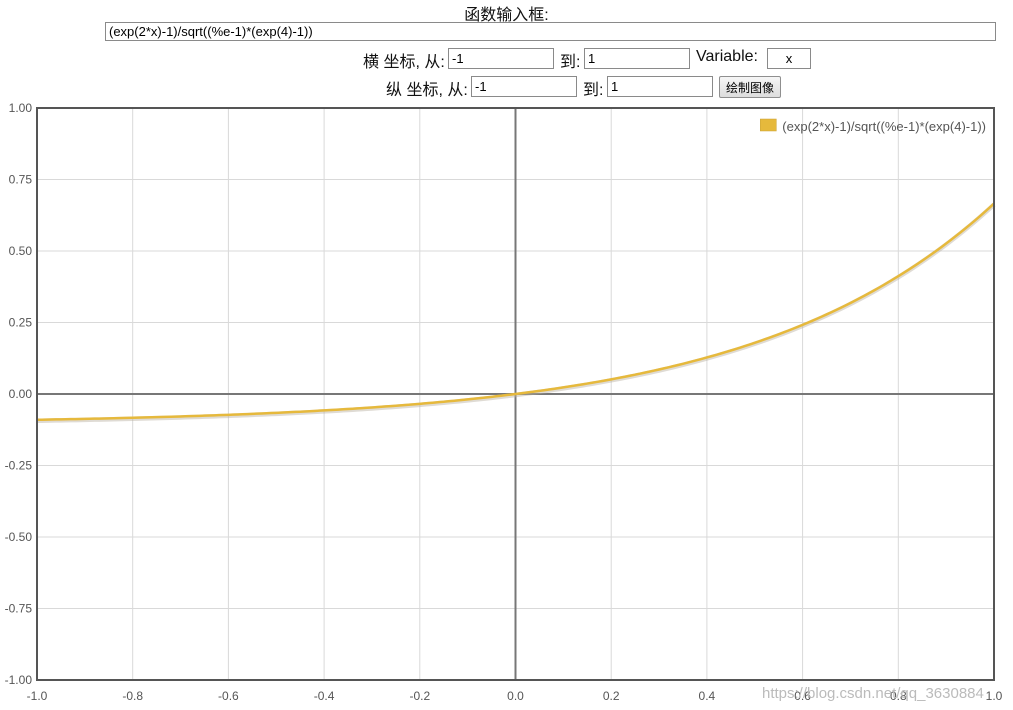 This screenshot has height=710, width=1013. I want to click on legend-label: (exp(2*x)-1)/sqrt((%e-1)*(exp(4)-1)), so click(884, 126).